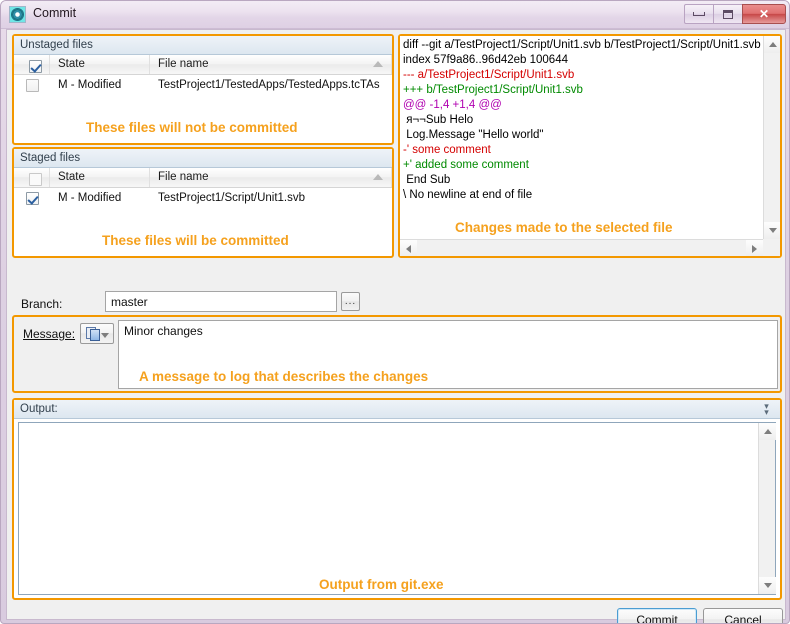  What do you see at coordinates (271, 64) in the screenshot?
I see `unstaged-column-file: File name` at bounding box center [271, 64].